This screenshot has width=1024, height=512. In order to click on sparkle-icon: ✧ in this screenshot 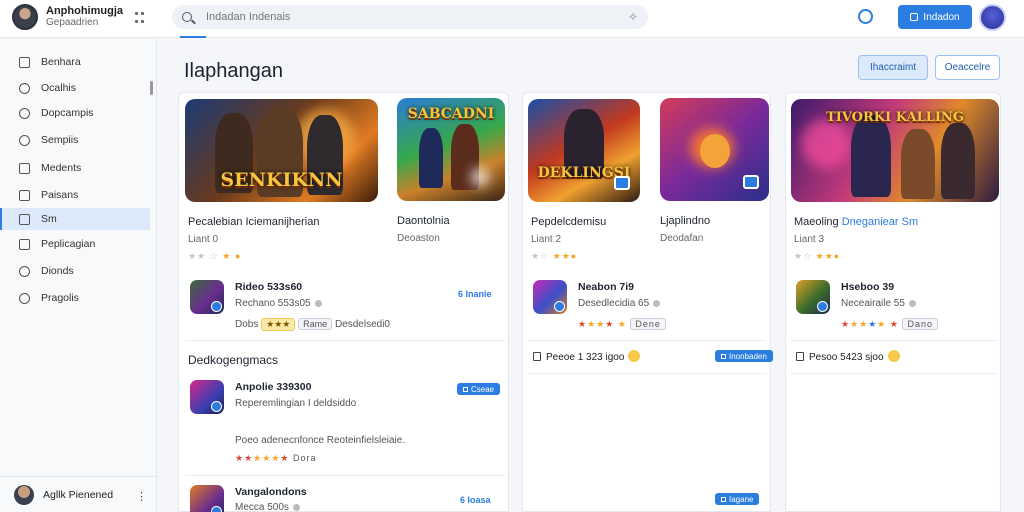, I will do `click(633, 17)`.